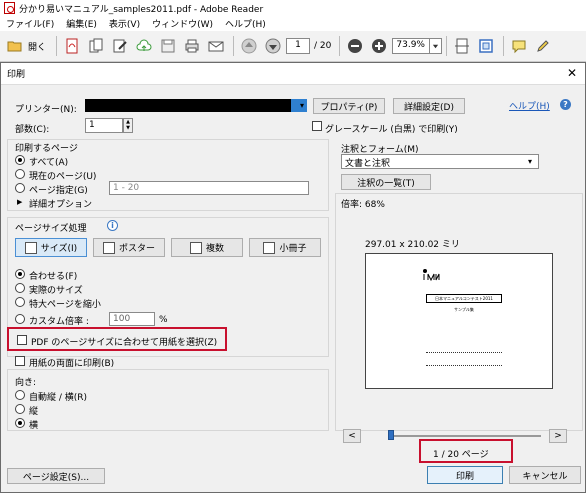 This screenshot has width=586, height=493. I want to click on advanced-button: 詳細設定(D), so click(429, 106).